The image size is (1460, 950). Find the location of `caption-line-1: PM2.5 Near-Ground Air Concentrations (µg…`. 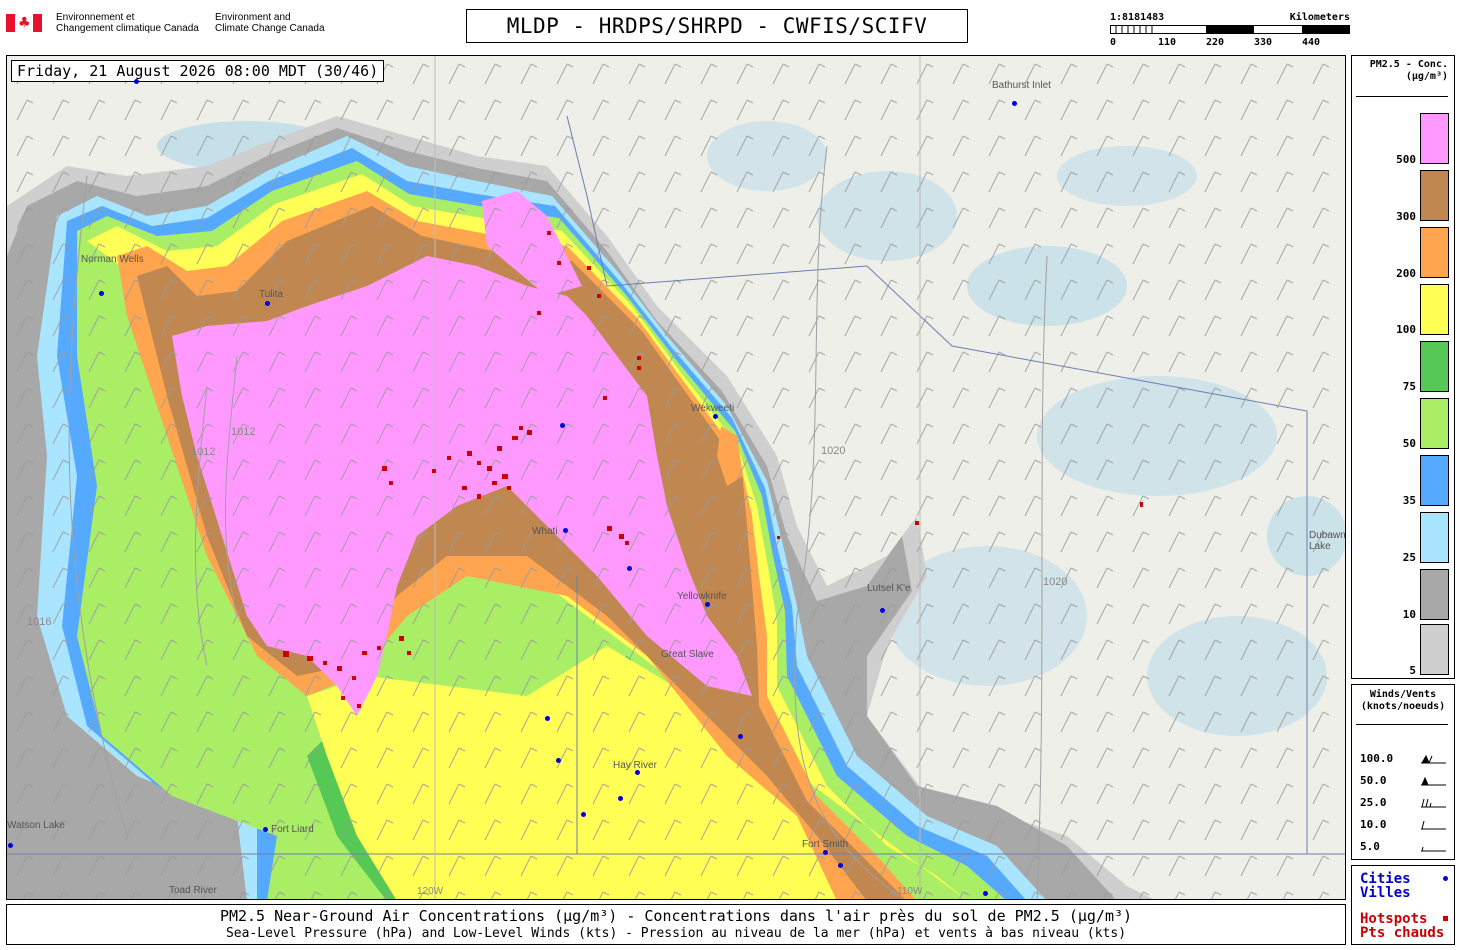

caption-line-1: PM2.5 Near-Ground Air Concentrations (µg… is located at coordinates (676, 916).